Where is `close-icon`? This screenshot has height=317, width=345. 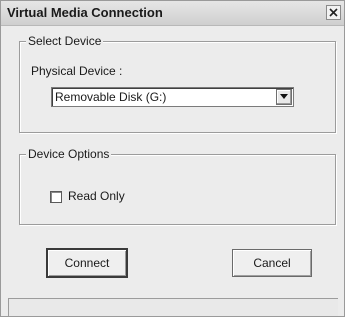
close-icon is located at coordinates (333, 12).